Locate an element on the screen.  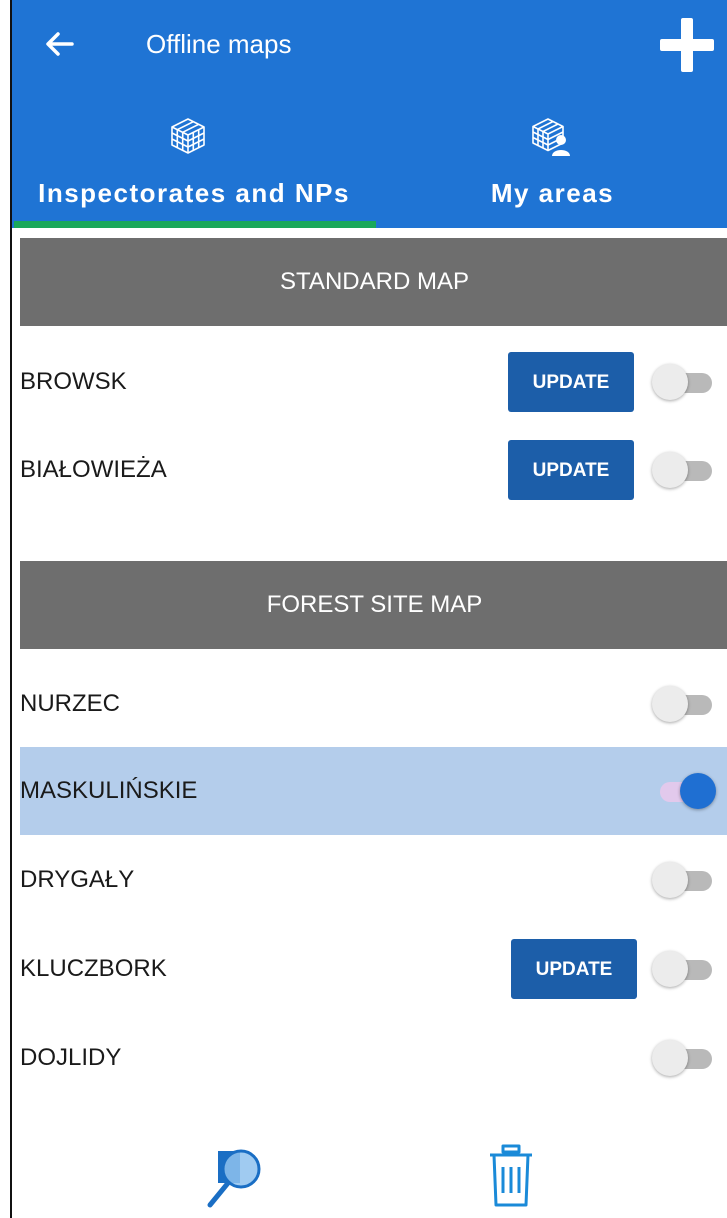
map-name: DOJLIDY is located at coordinates (71, 1057).